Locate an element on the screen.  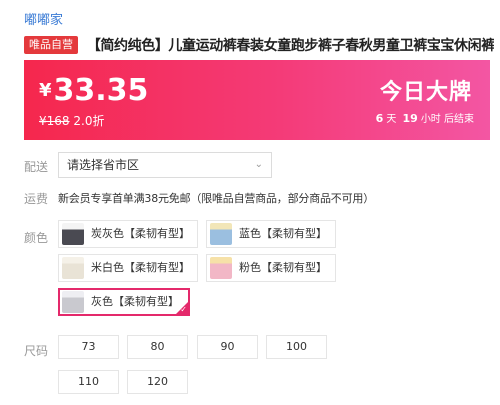
product-title-row: 唯品自营 【简约纯色】儿童运动裤春装女童跑步裤子春秋男童卫裤宝宝休闲裤 is located at coordinates (259, 45).